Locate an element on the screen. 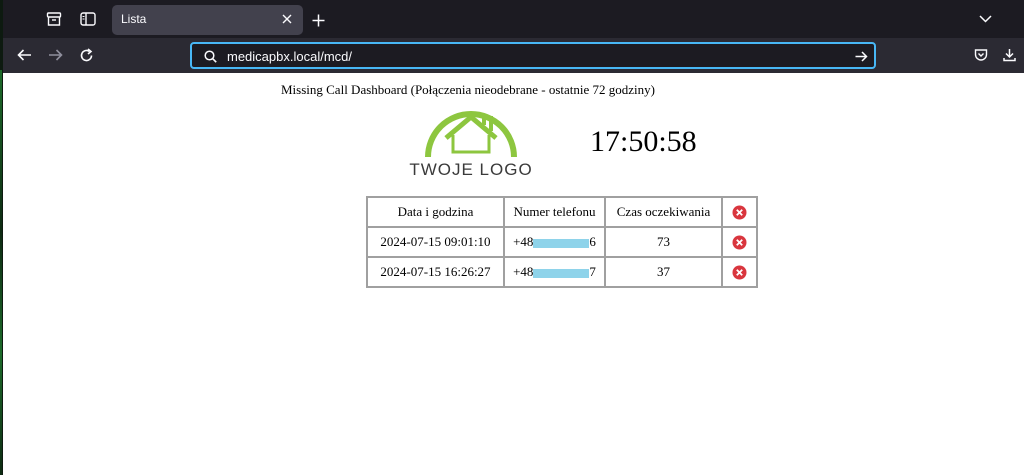 Image resolution: width=1024 pixels, height=475 pixels. download-icon is located at coordinates (1009, 55).